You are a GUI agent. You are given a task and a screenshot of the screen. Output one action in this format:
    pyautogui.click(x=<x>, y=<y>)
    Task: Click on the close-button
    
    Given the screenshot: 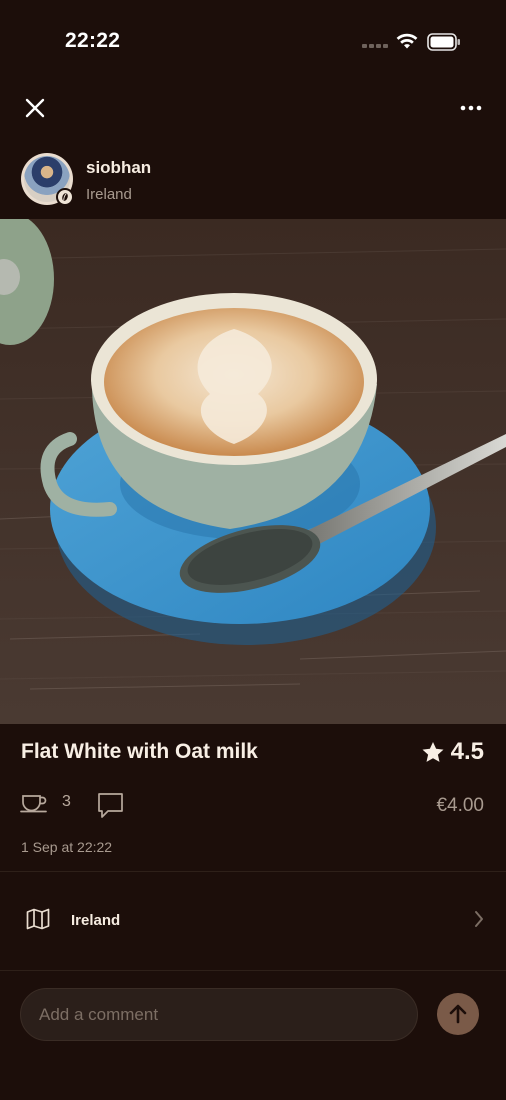 What is the action you would take?
    pyautogui.click(x=35, y=108)
    